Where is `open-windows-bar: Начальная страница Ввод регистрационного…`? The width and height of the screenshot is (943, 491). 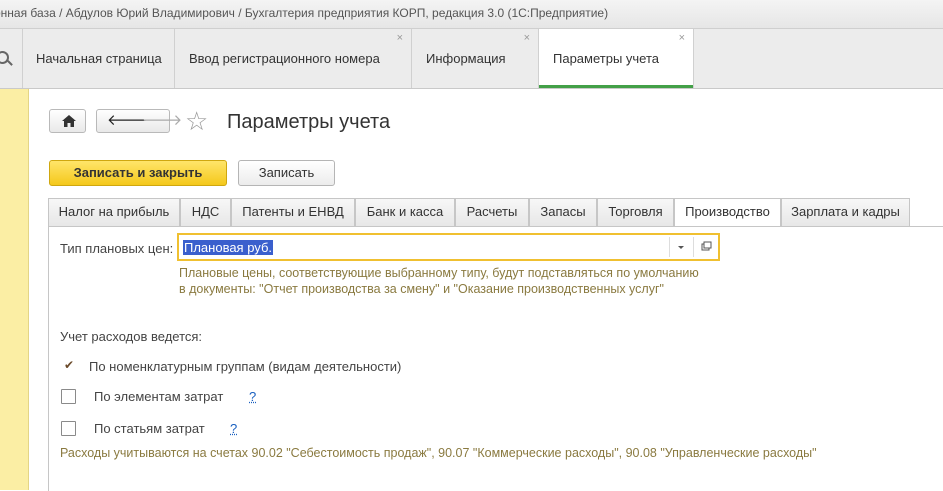 open-windows-bar: Начальная страница Ввод регистрационного… is located at coordinates (471, 59).